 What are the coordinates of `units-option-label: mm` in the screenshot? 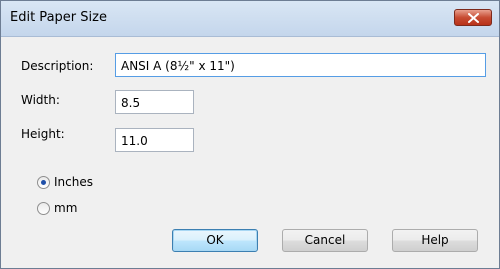 It's located at (66, 208).